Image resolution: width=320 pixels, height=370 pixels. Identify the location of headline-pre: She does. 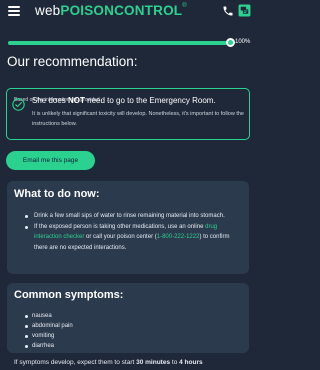
(50, 100).